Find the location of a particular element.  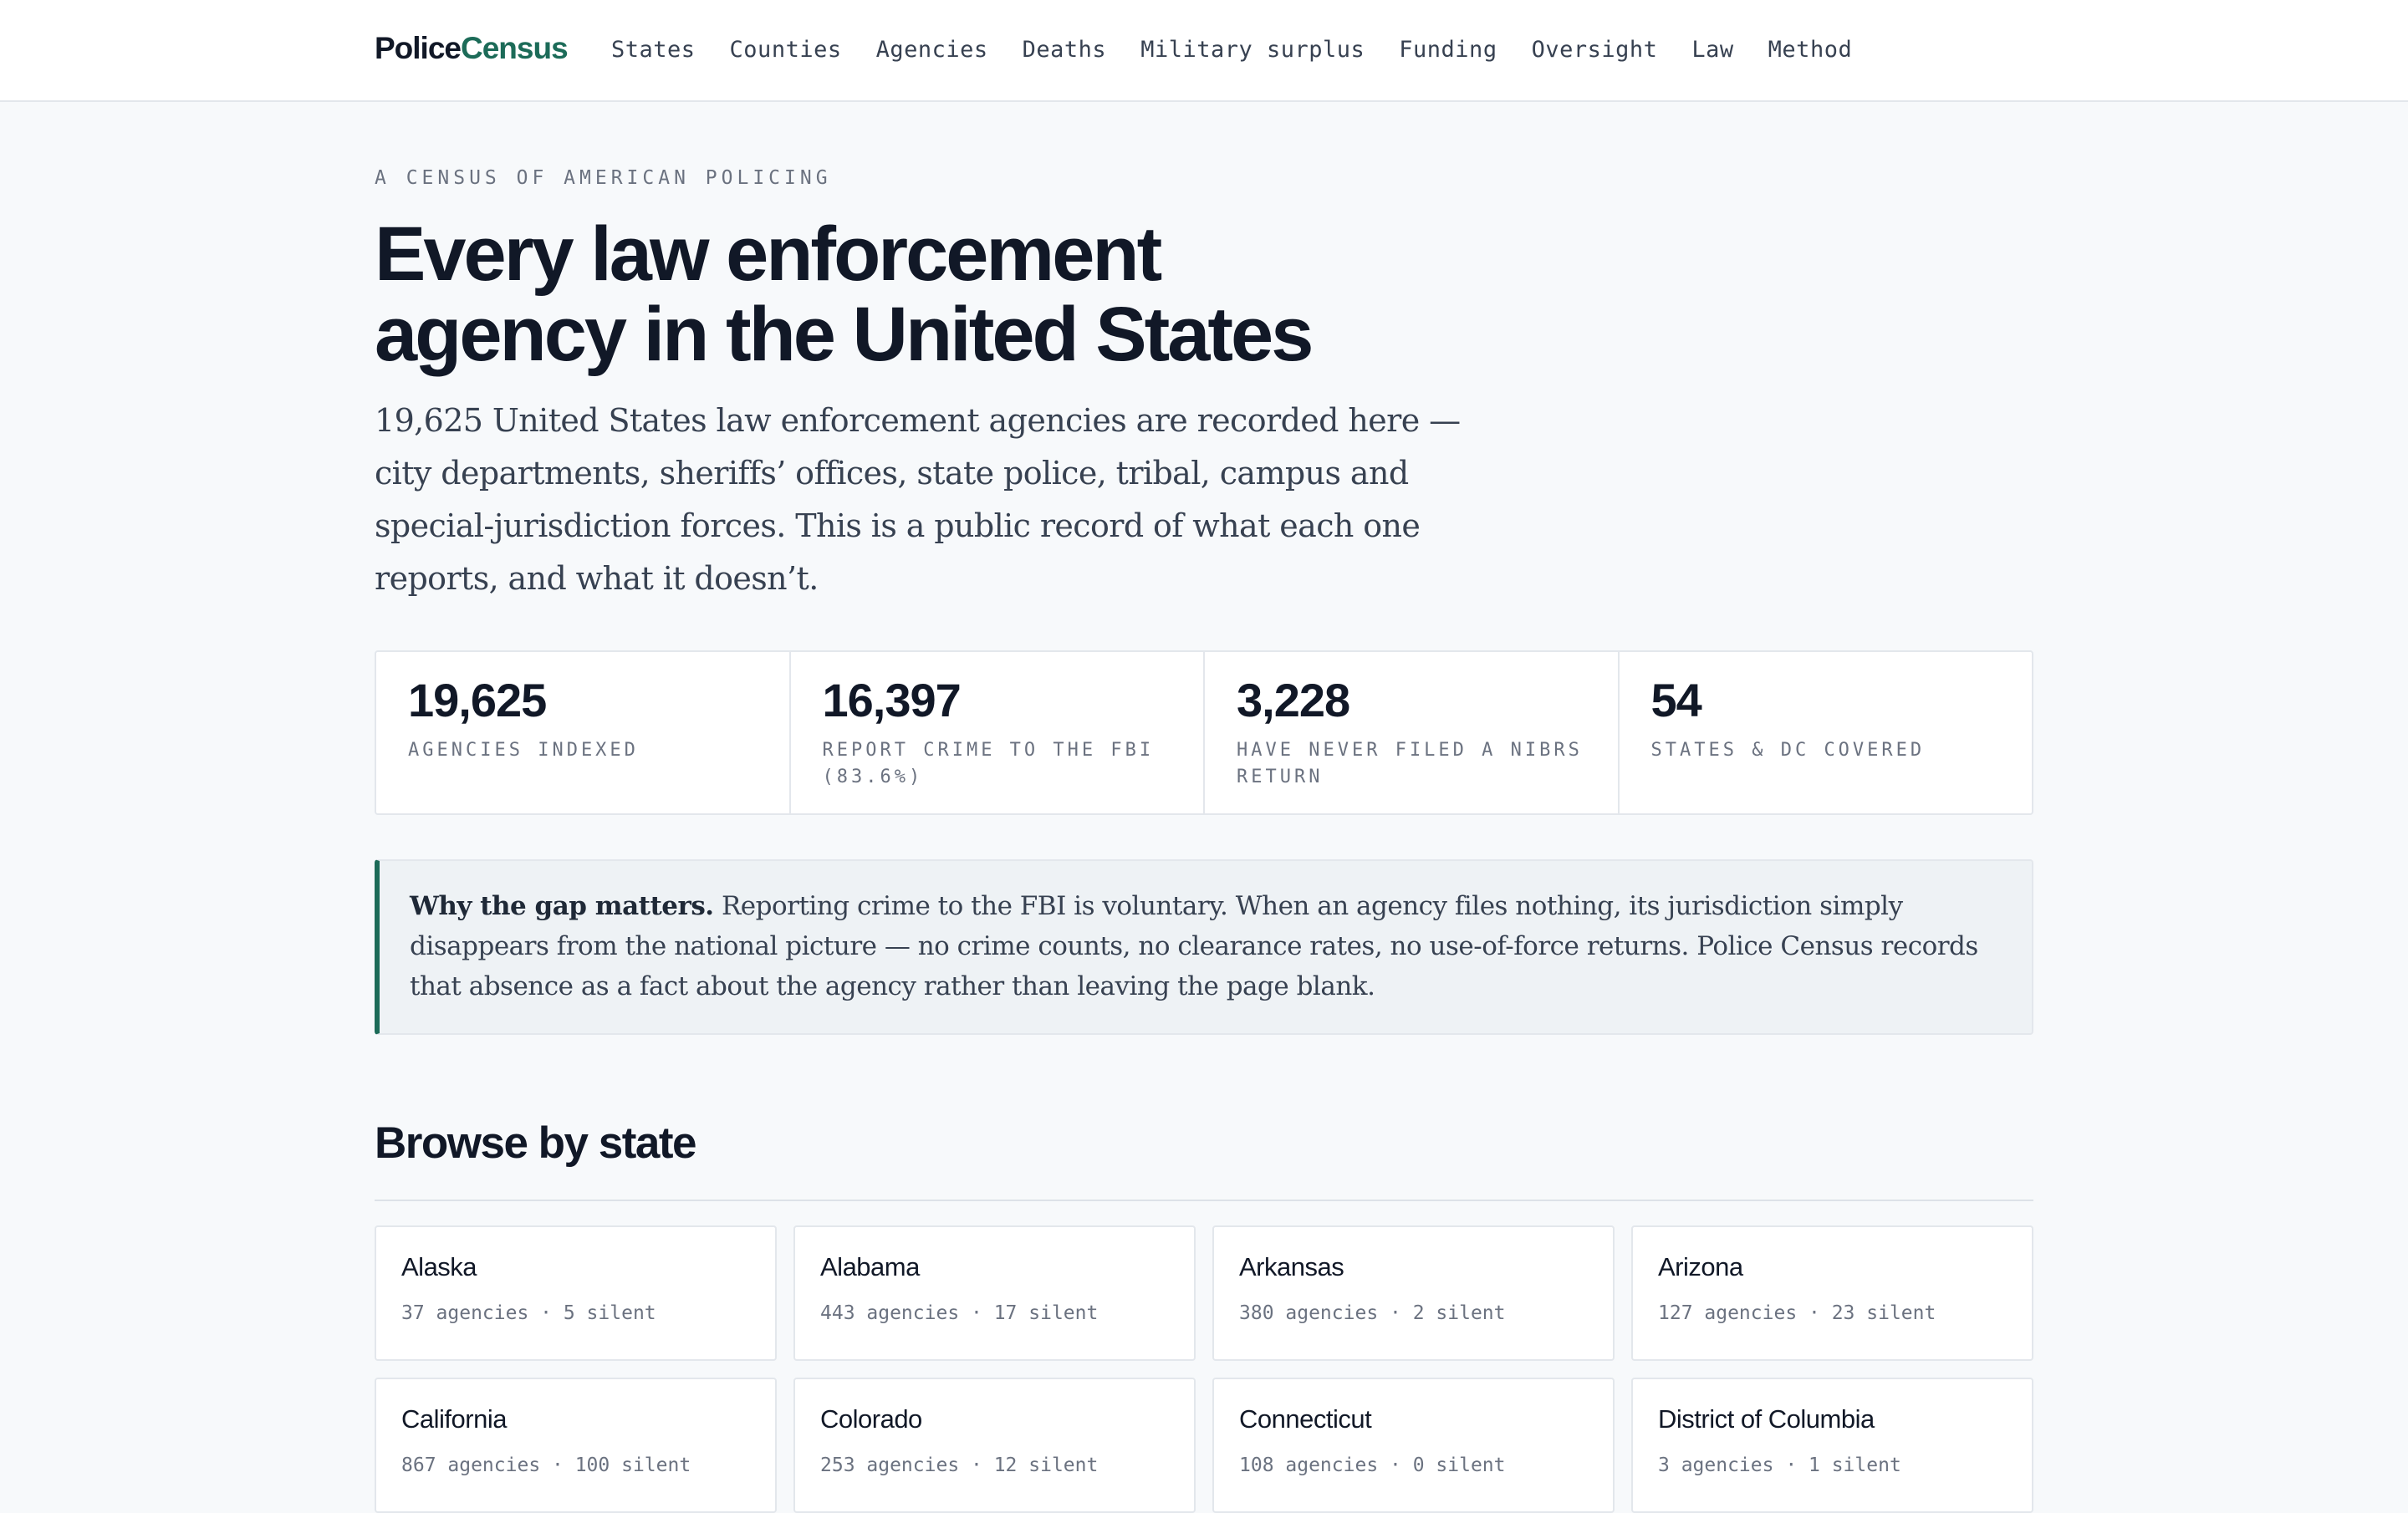

state-meta: 108 agencies · 0 silent is located at coordinates (1373, 1465).